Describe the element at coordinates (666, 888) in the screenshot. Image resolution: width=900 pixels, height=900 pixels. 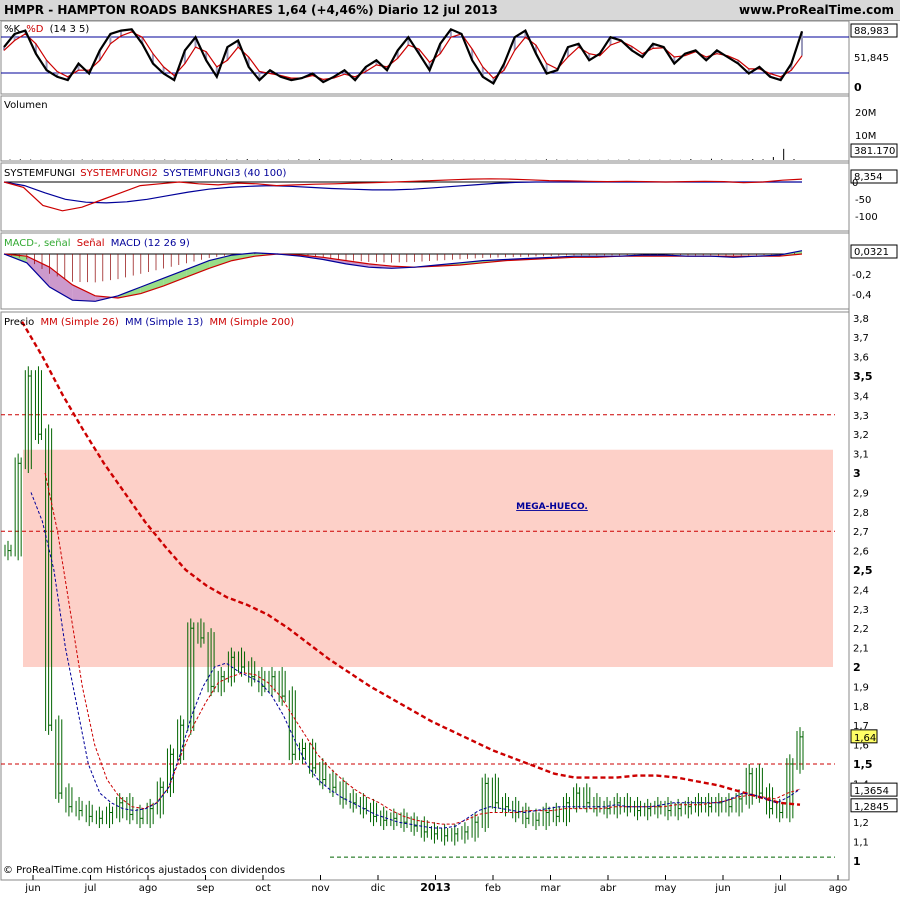
I see `x-axis-label: may` at that location.